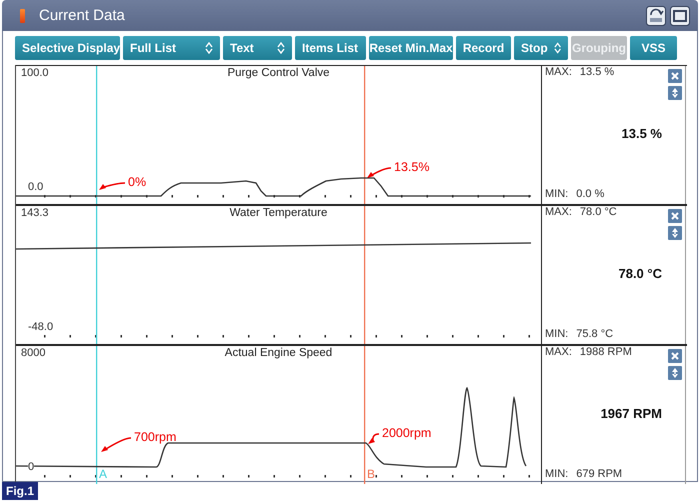 This screenshot has width=700, height=503. I want to click on dropdown-button: Selective Display, so click(67, 48).